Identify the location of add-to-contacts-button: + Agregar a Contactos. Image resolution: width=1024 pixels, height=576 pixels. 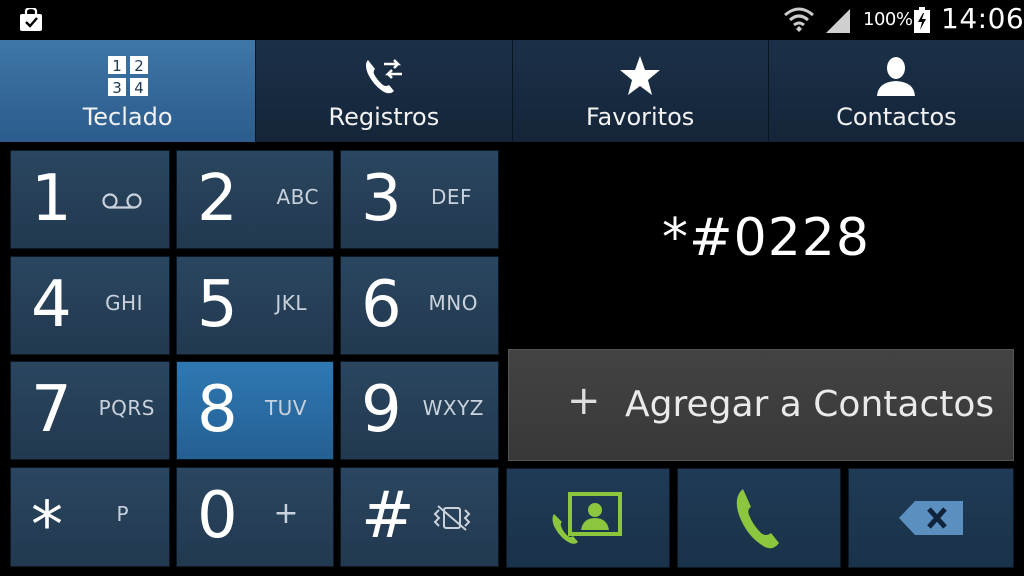
(761, 405).